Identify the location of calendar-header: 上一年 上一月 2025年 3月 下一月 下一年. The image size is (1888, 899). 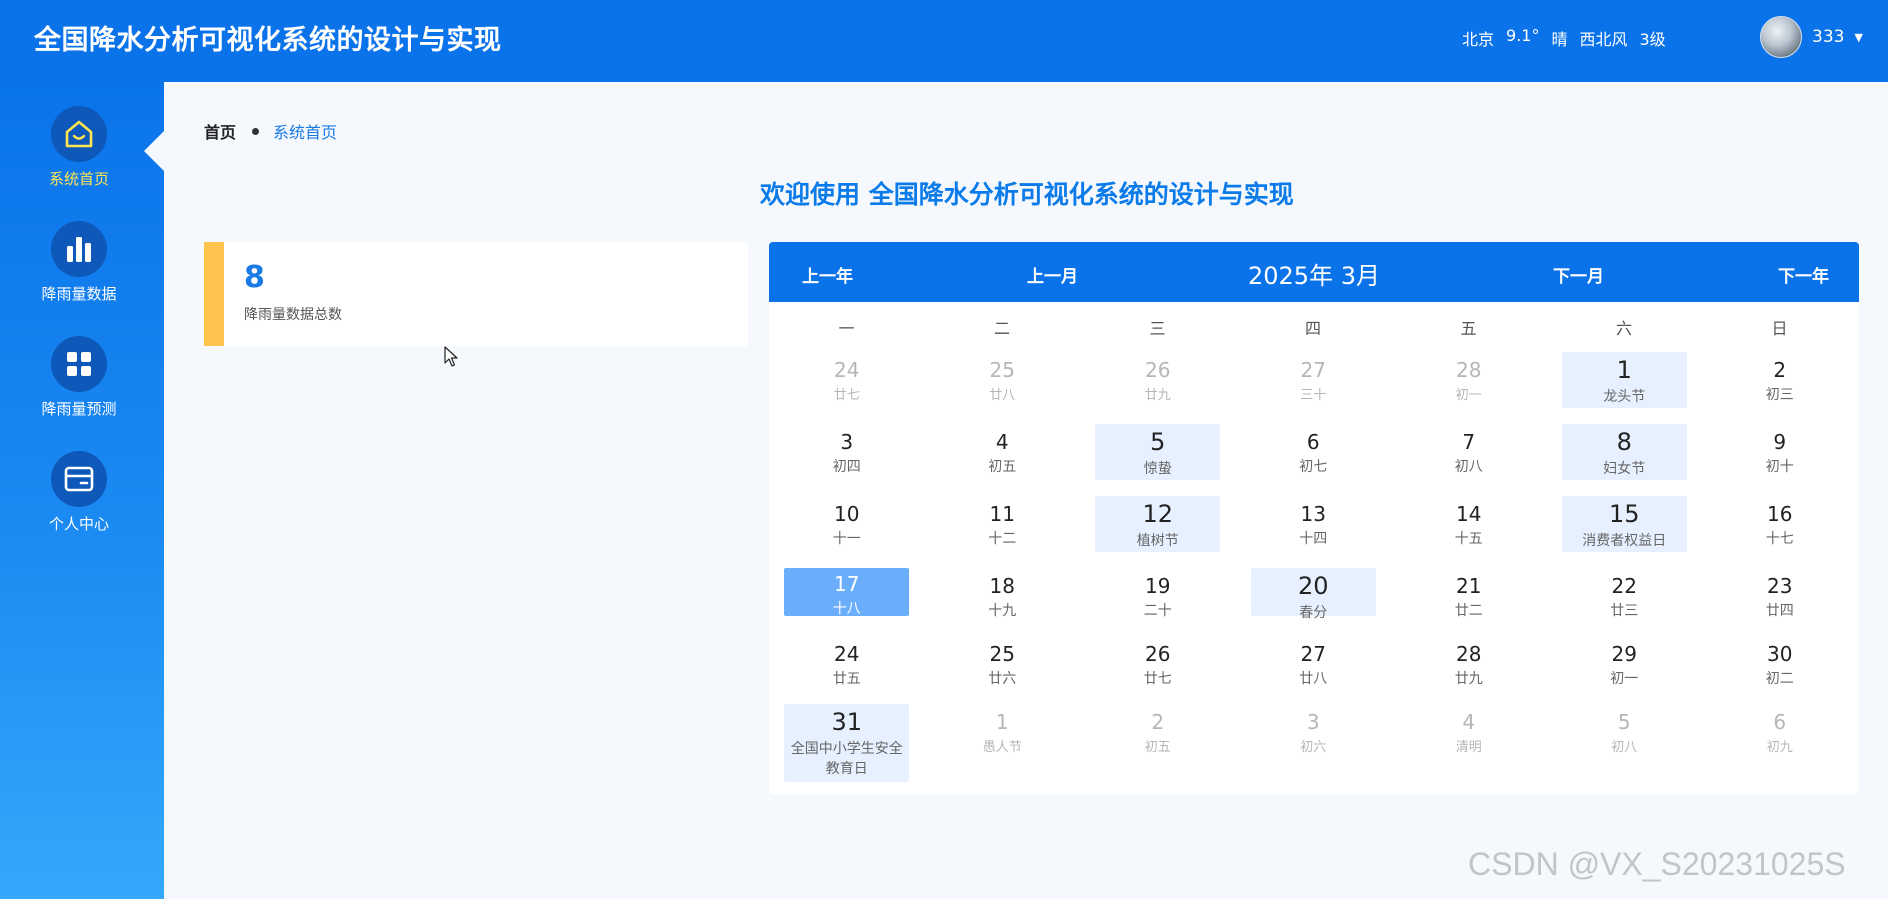
(1314, 272).